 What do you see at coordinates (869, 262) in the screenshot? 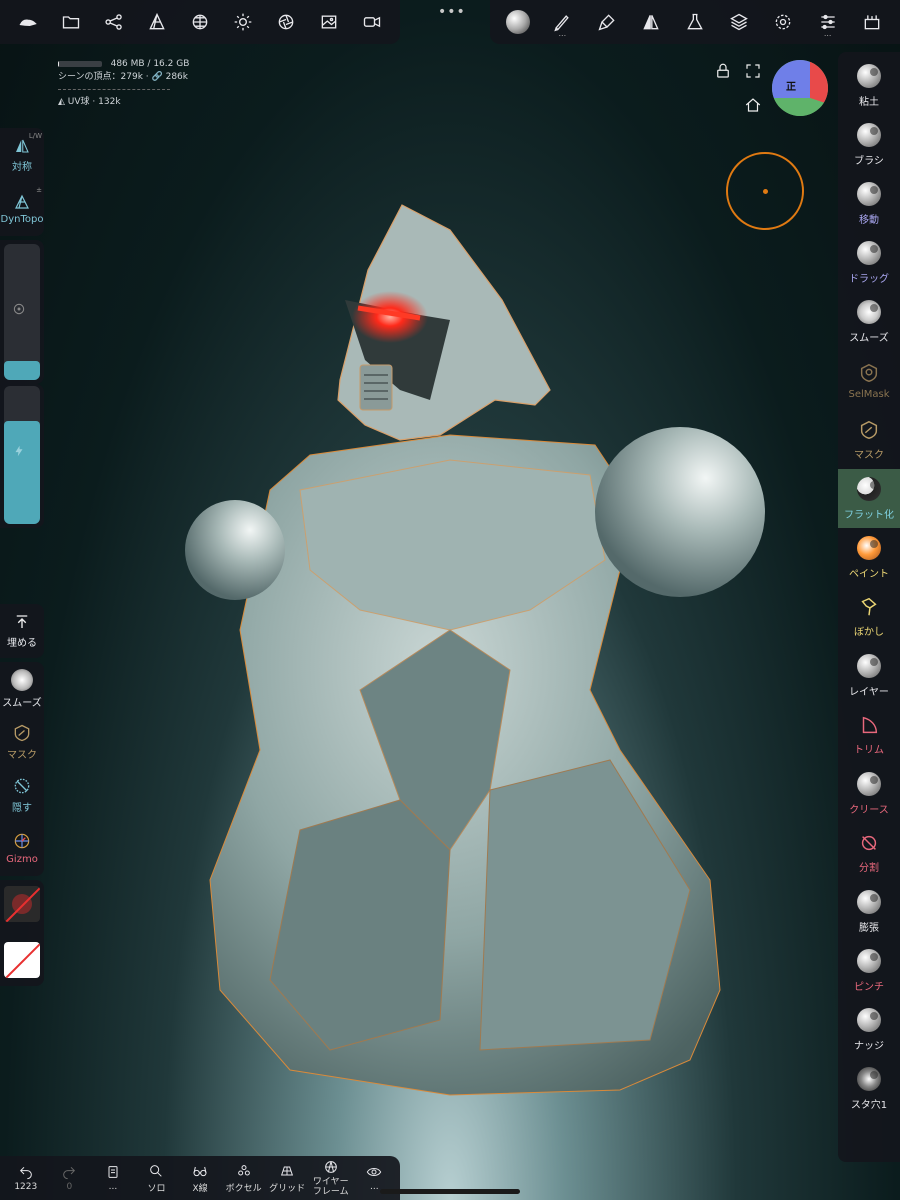
I see `tool-drag: ドラッグ` at bounding box center [869, 262].